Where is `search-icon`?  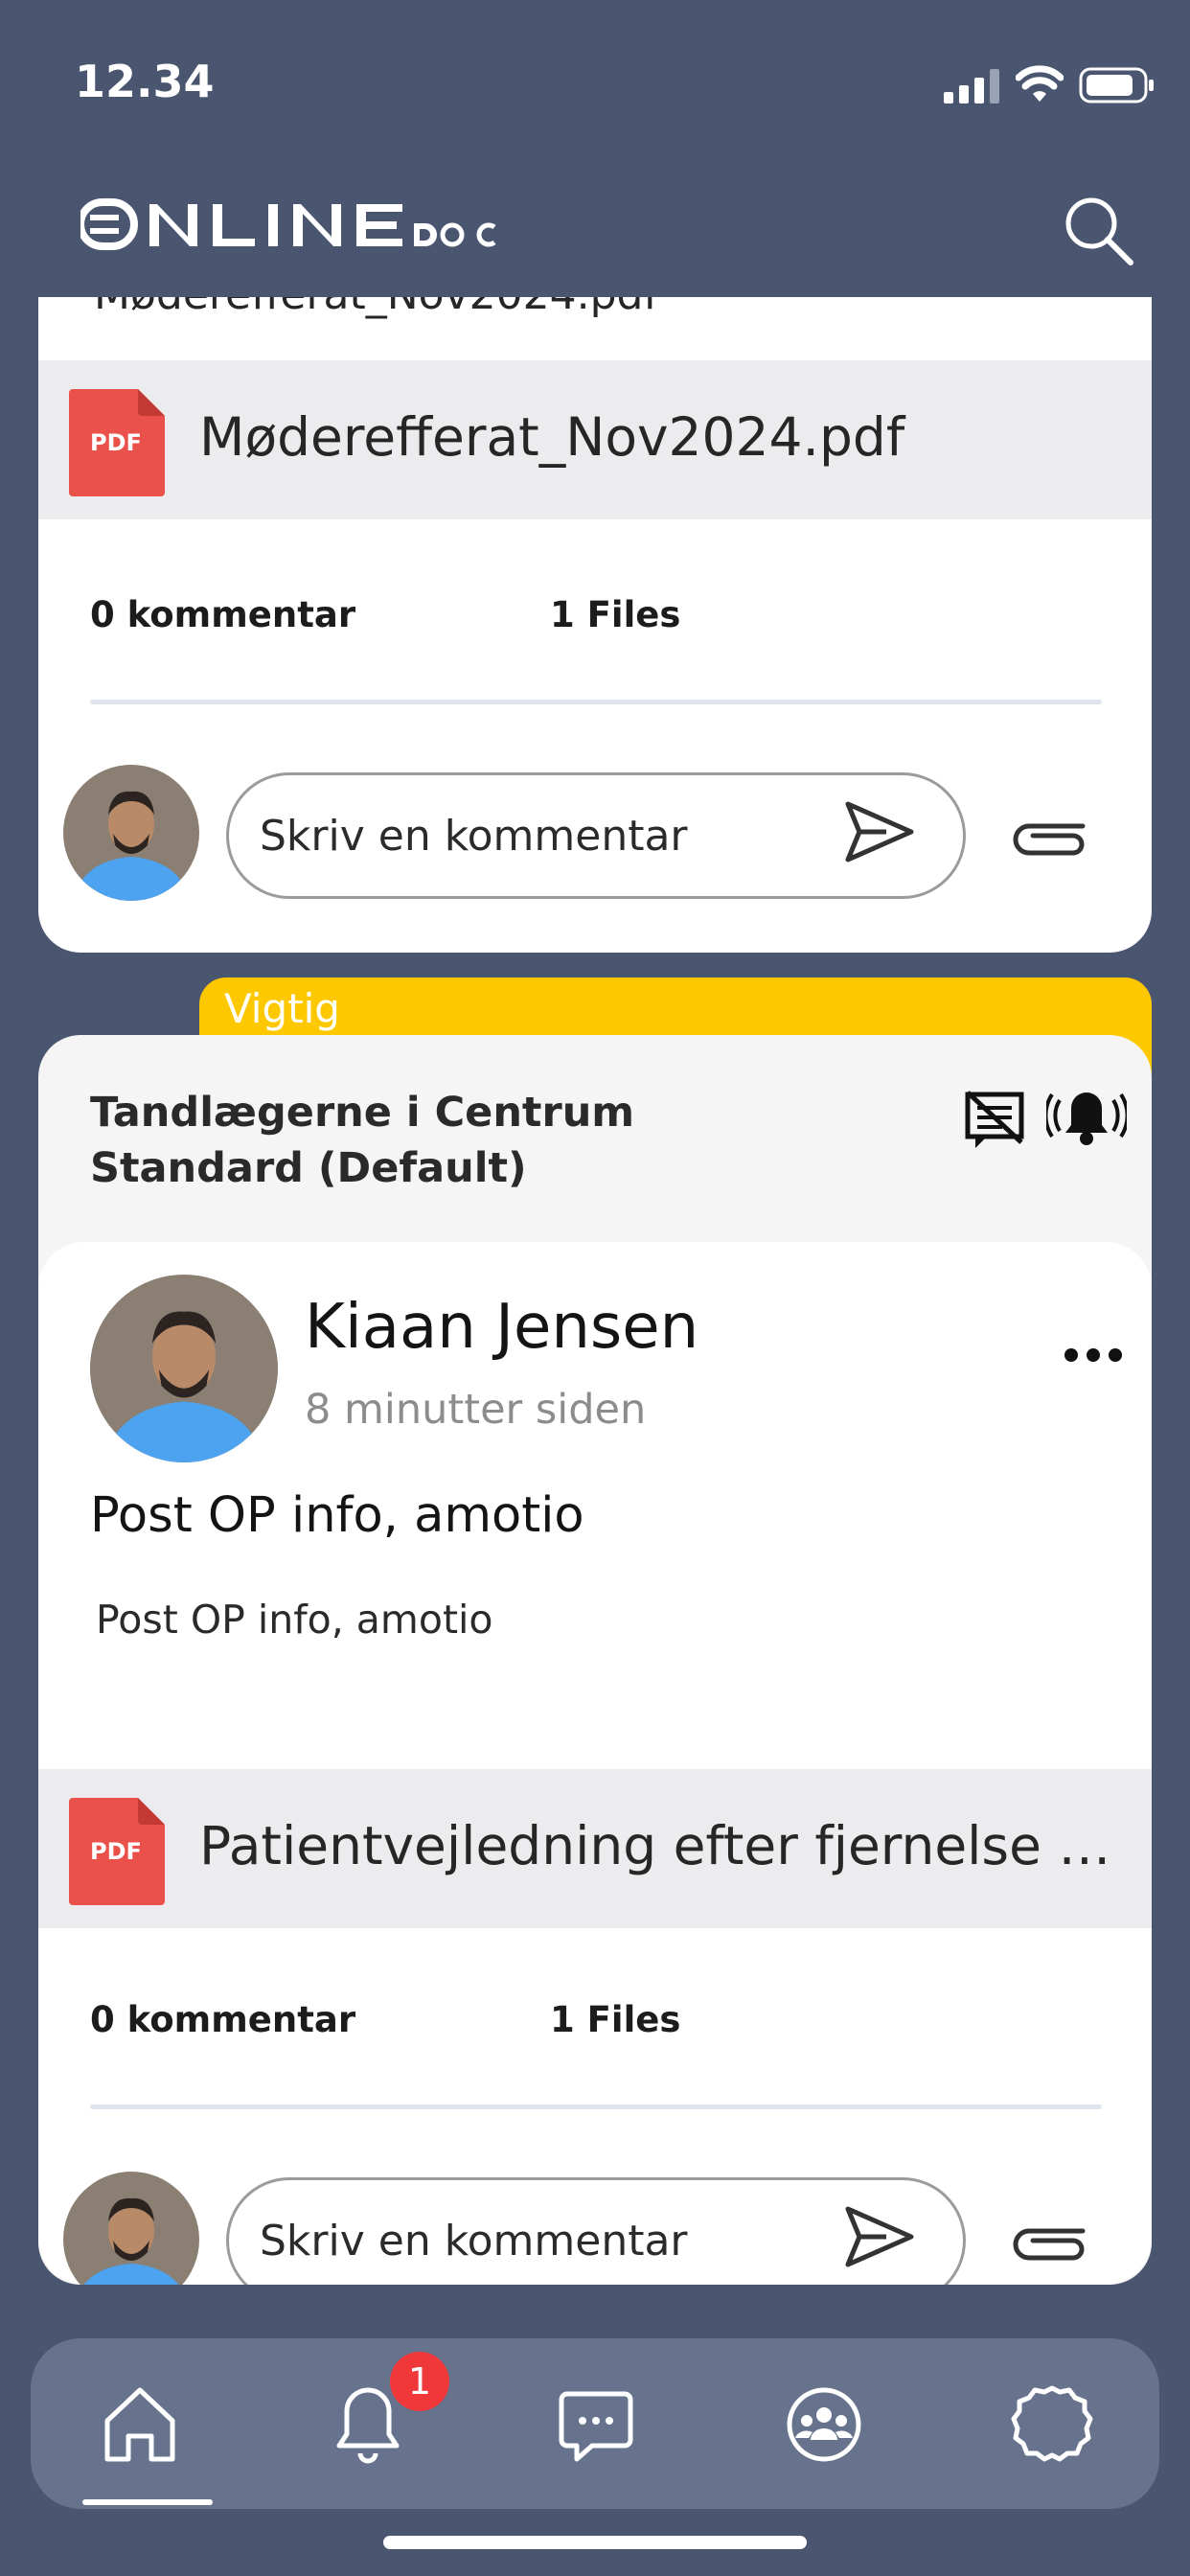 search-icon is located at coordinates (1098, 232).